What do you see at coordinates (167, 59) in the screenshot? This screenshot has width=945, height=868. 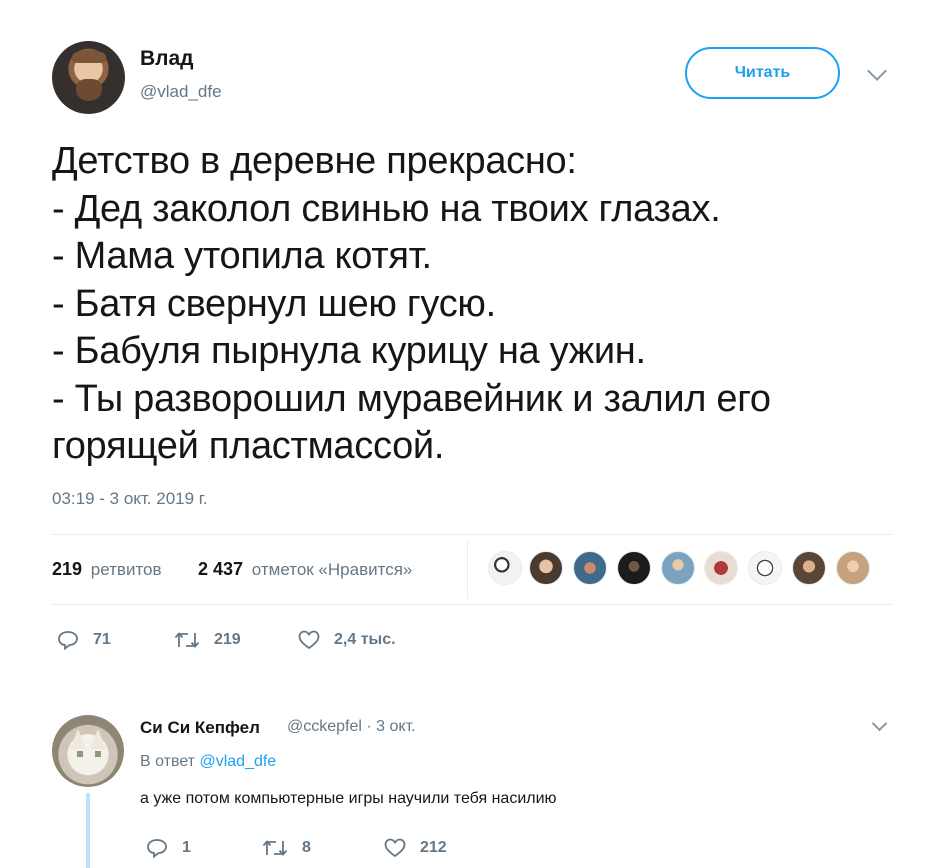 I see `author-name: Влад` at bounding box center [167, 59].